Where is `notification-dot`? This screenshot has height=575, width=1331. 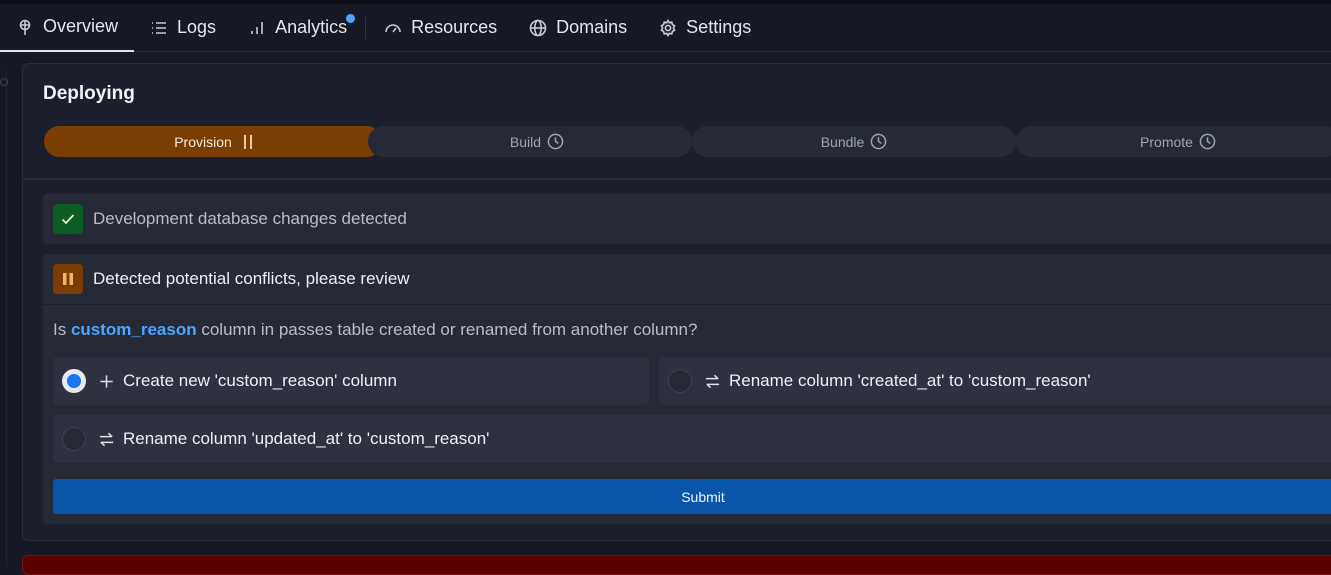
notification-dot is located at coordinates (351, 18).